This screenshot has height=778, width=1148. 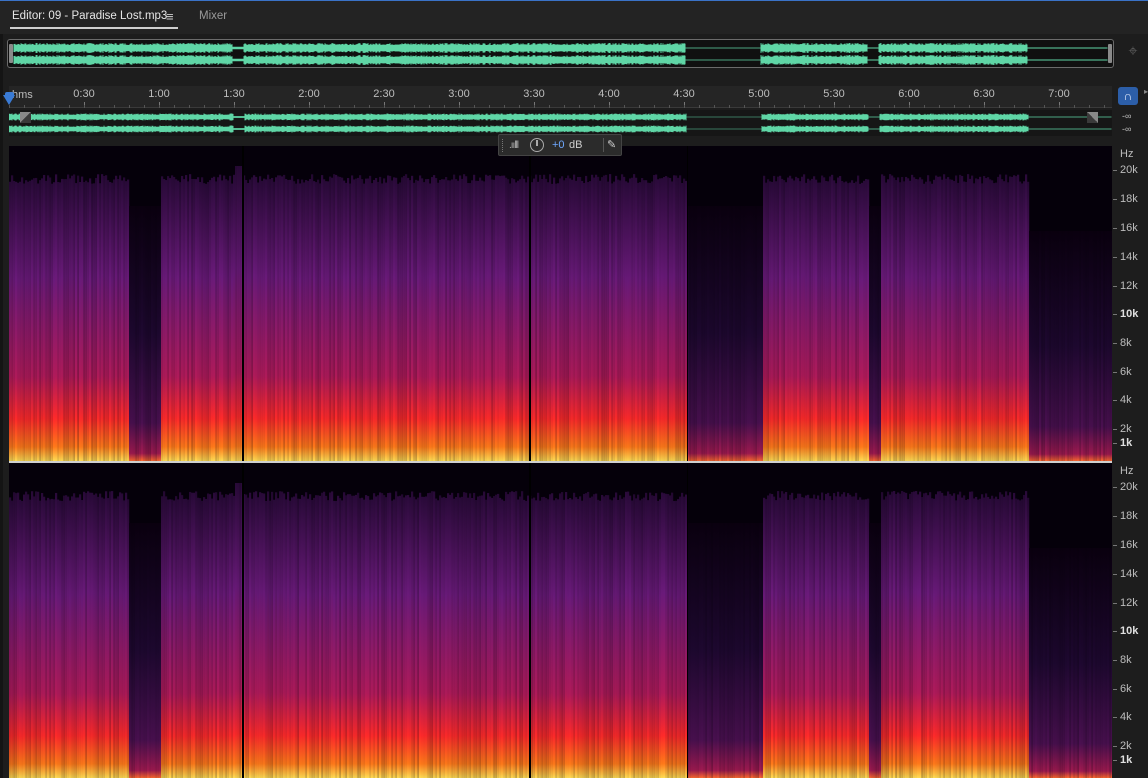 I want to click on overview-navigator, so click(x=560, y=53).